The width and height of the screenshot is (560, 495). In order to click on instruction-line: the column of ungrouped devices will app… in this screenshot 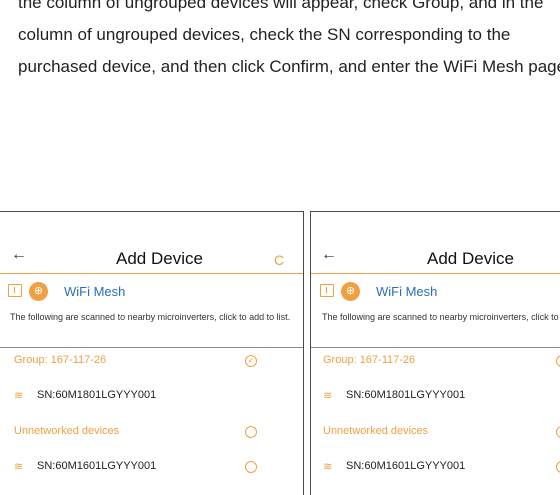, I will do `click(281, 6)`.